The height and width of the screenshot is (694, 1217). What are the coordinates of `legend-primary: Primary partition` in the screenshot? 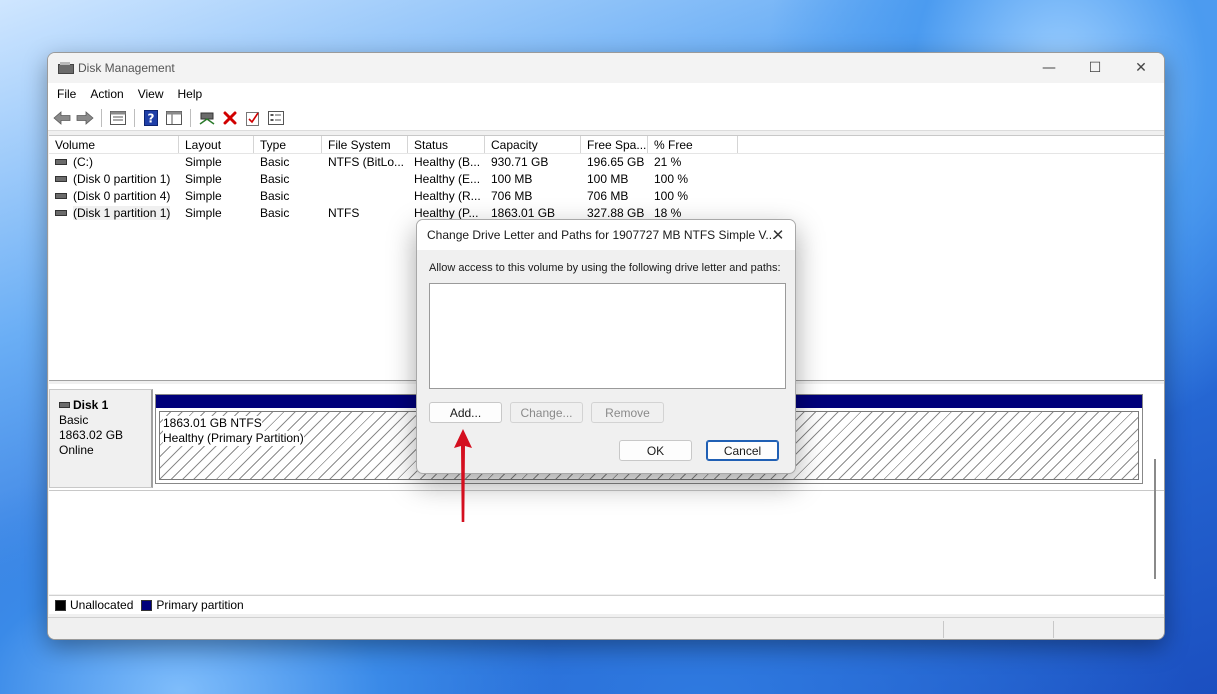 It's located at (192, 605).